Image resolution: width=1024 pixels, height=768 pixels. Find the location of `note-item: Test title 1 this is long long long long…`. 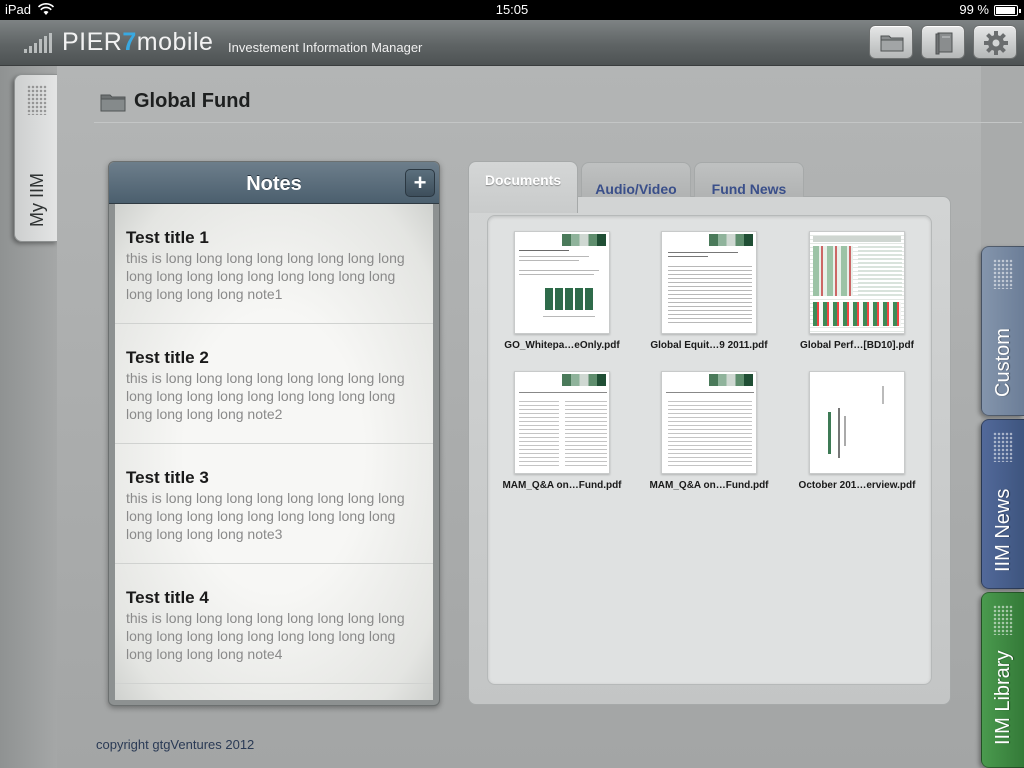

note-item: Test title 1 this is long long long long… is located at coordinates (274, 264).